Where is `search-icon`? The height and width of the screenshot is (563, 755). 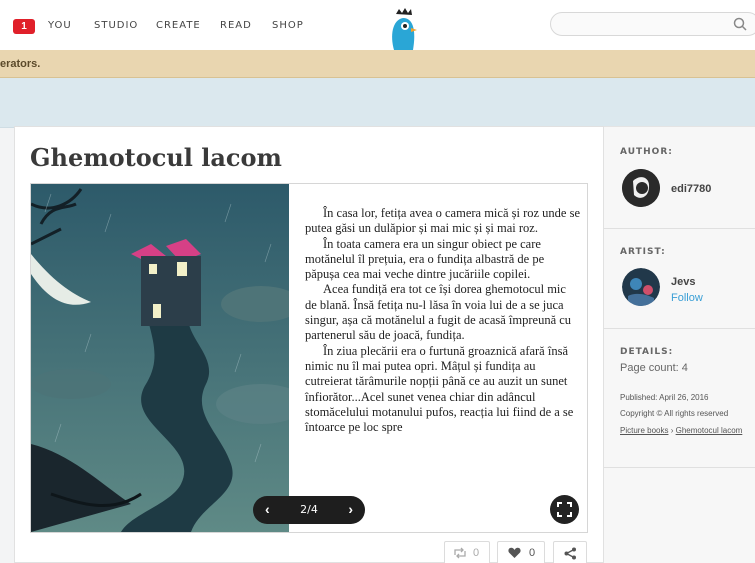
search-icon is located at coordinates (740, 26).